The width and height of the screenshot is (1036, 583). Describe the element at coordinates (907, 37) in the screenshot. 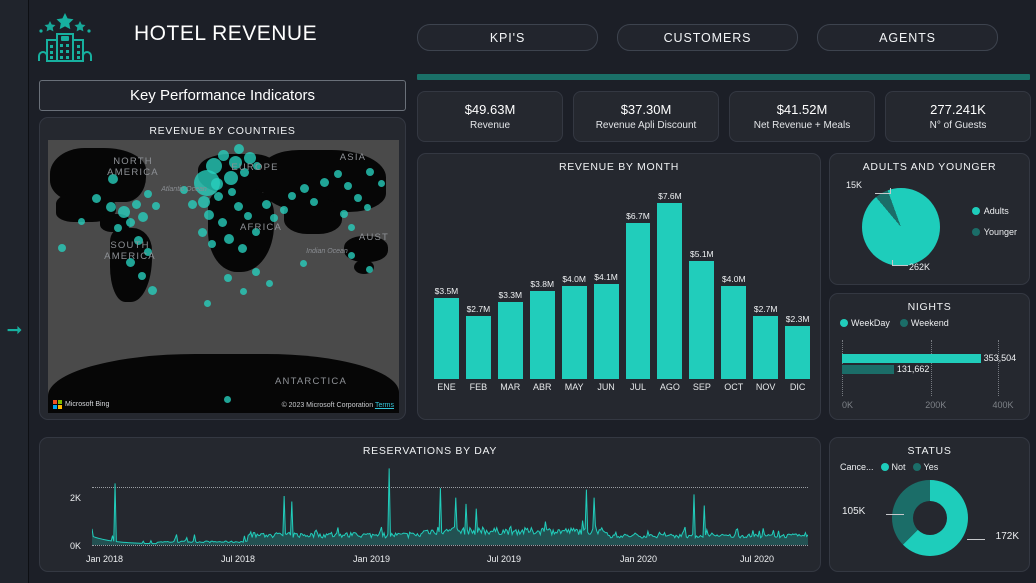

I see `tab-agents: AGENTS` at that location.